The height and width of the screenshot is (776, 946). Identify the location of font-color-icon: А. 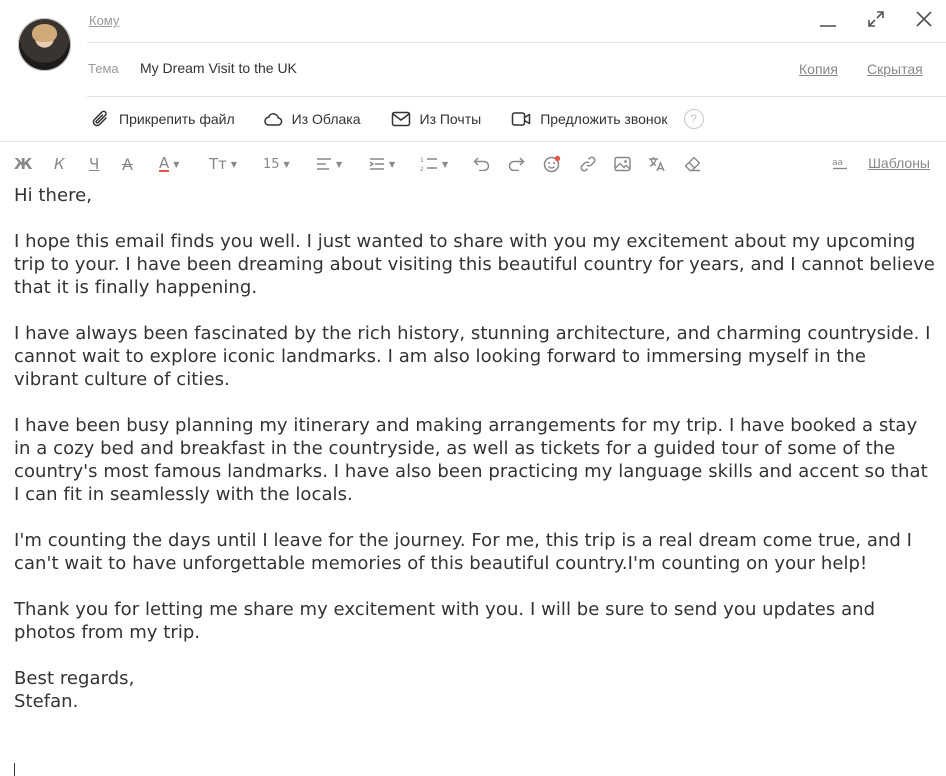
(164, 163).